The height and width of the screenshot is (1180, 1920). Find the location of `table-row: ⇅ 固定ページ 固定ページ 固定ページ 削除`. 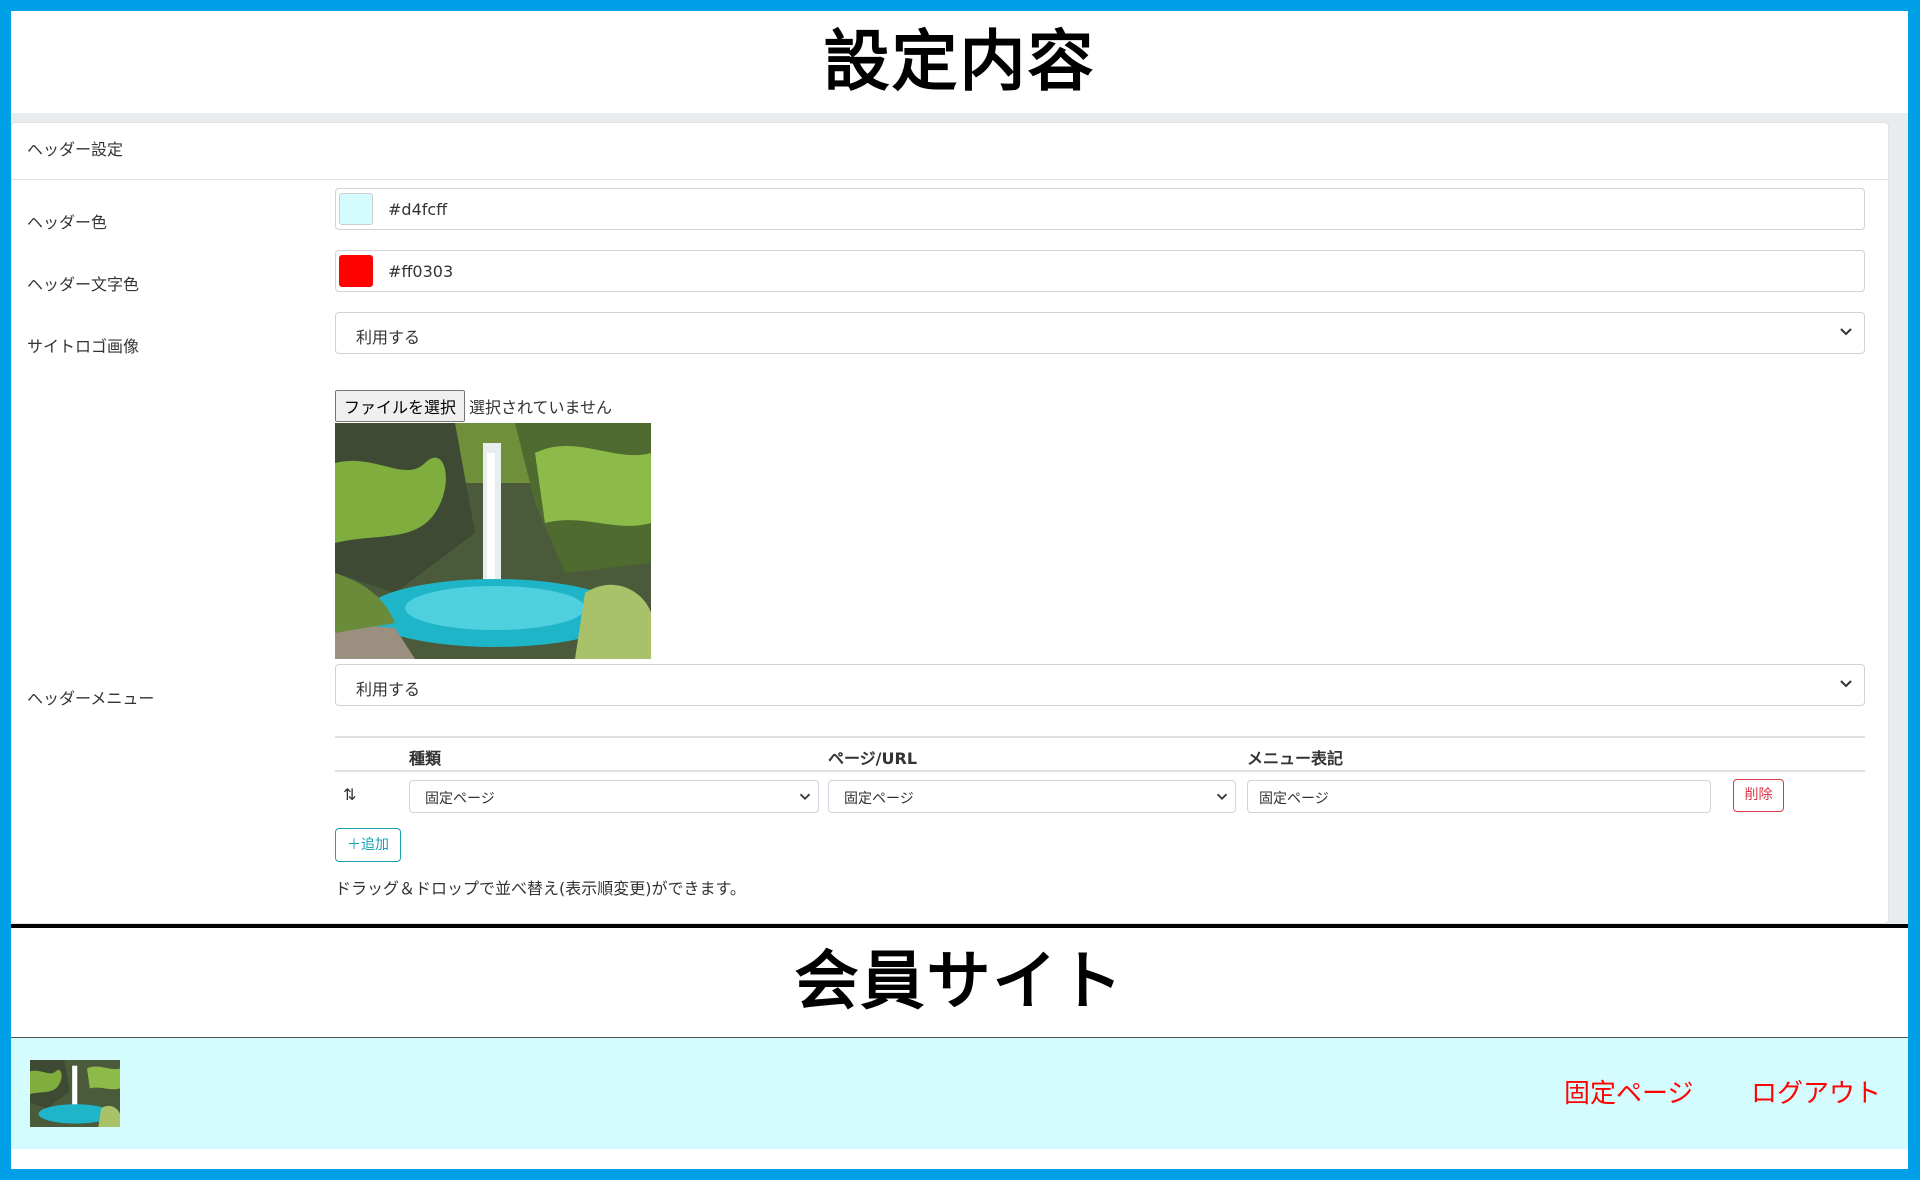

table-row: ⇅ 固定ページ 固定ページ 固定ページ 削除 is located at coordinates (1100, 796).